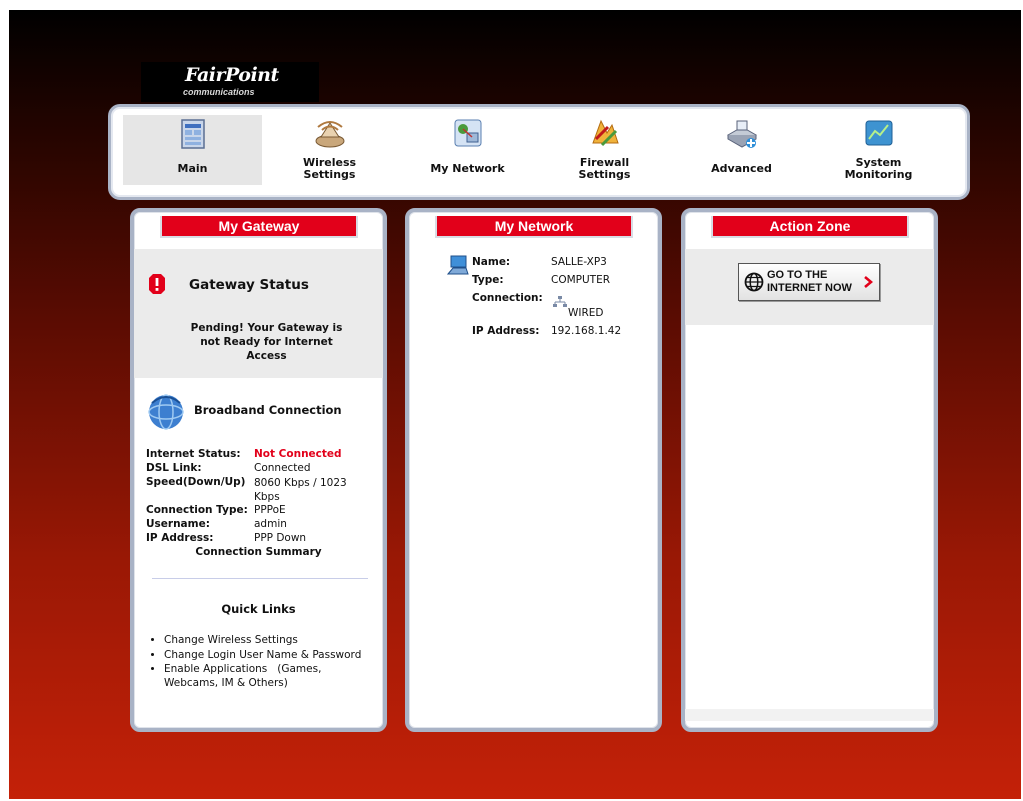 Image resolution: width=1023 pixels, height=801 pixels. Describe the element at coordinates (605, 133) in the screenshot. I see `firewall-icon` at that location.